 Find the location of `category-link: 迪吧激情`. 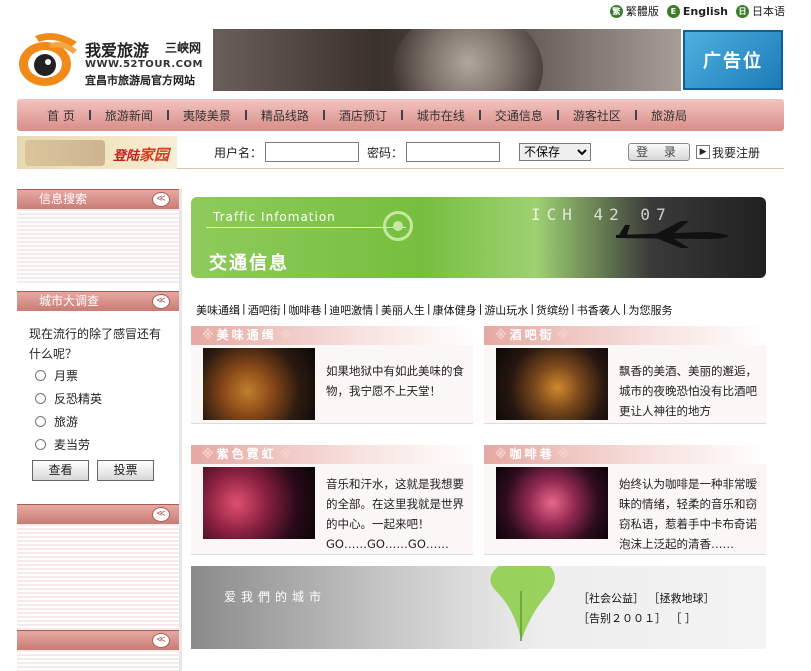

category-link: 迪吧激情 is located at coordinates (351, 310).